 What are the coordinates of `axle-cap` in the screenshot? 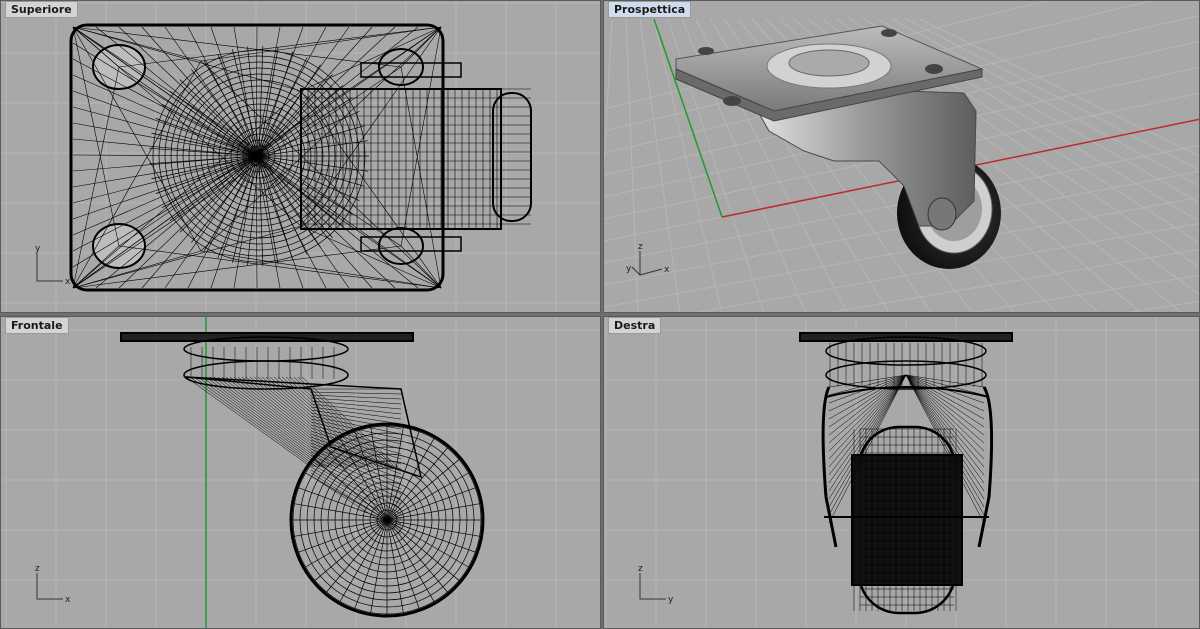 It's located at (942, 214).